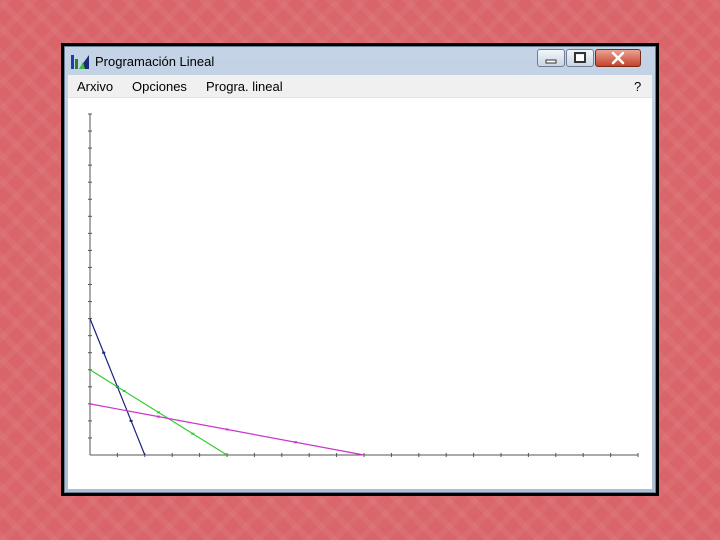 This screenshot has width=720, height=540. What do you see at coordinates (637, 86) in the screenshot?
I see `menu-help: ?` at bounding box center [637, 86].